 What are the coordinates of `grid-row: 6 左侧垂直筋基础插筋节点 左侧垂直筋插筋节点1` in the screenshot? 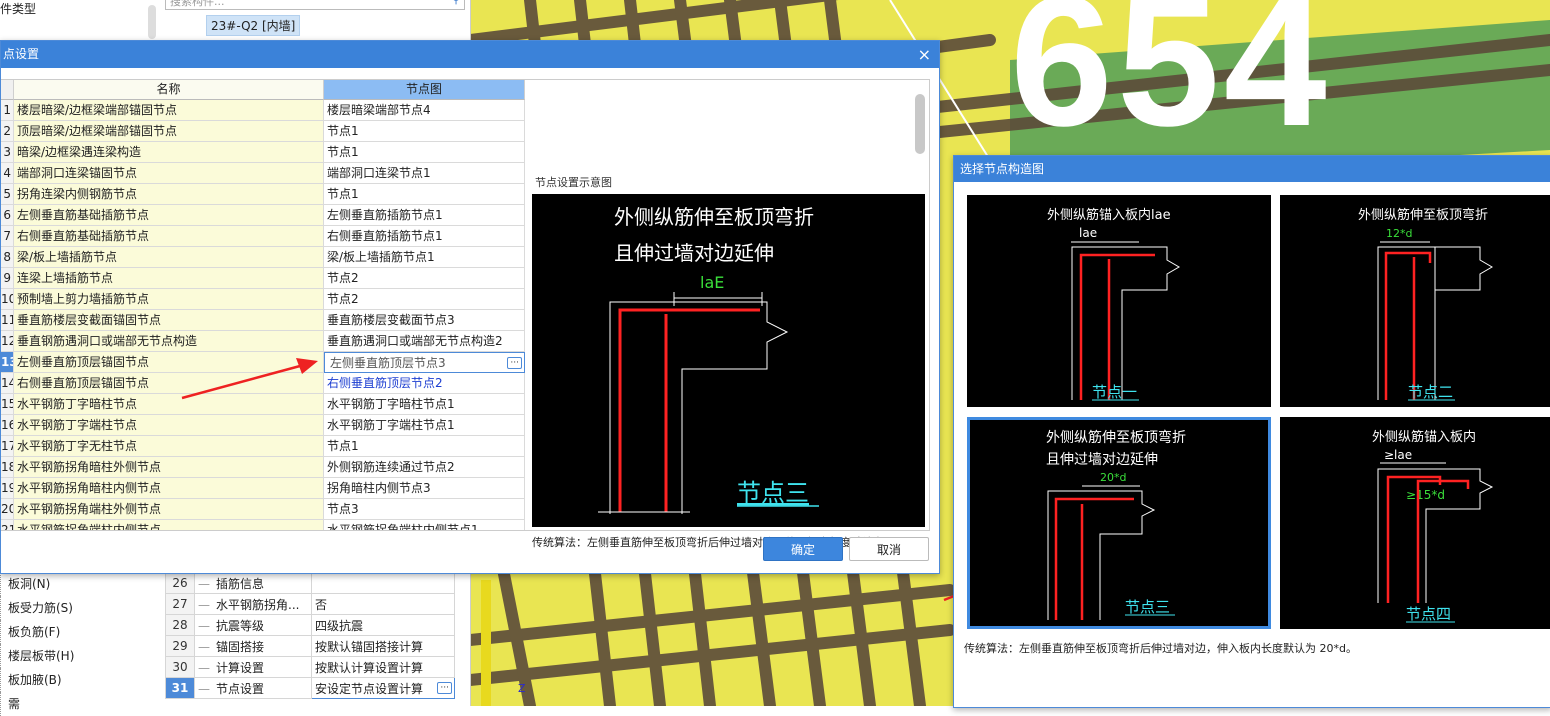 It's located at (263, 215).